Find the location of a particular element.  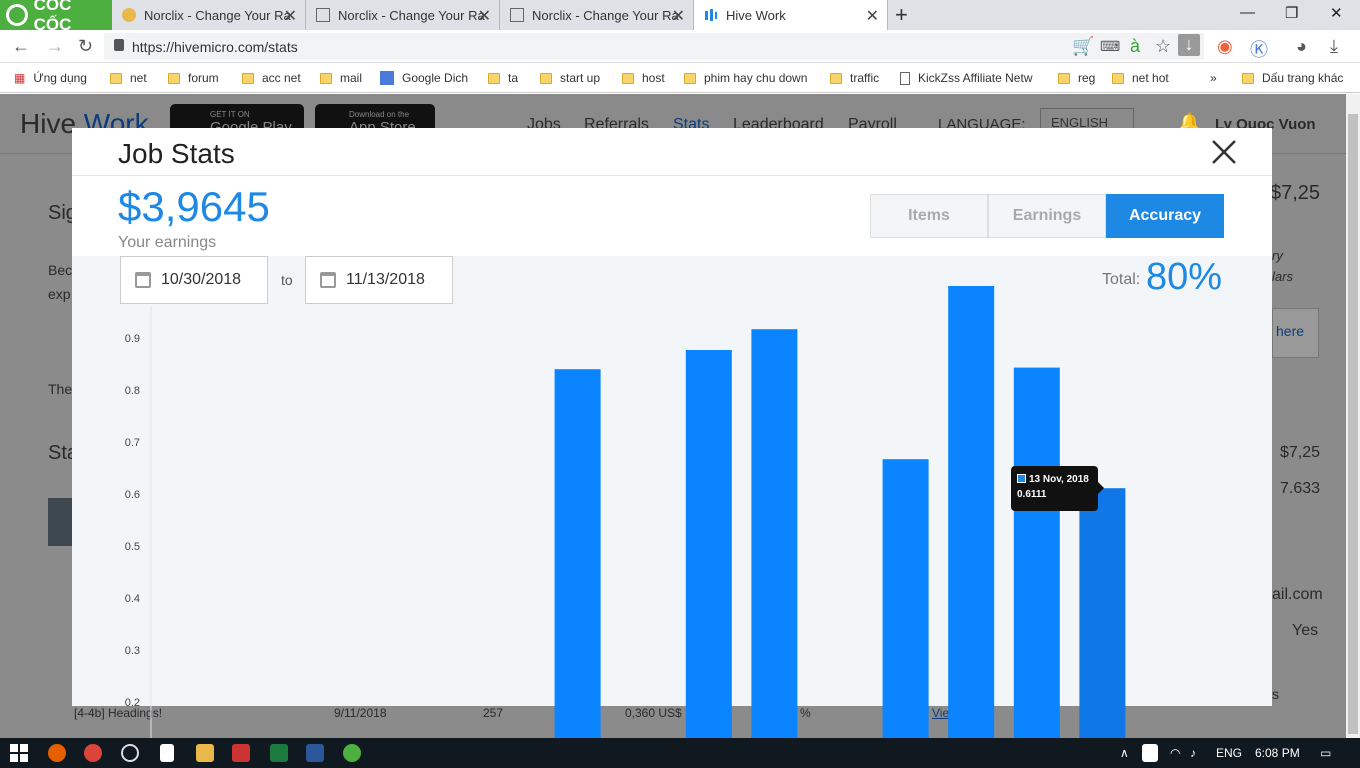

cart-icon: 🛒 is located at coordinates (1083, 46).